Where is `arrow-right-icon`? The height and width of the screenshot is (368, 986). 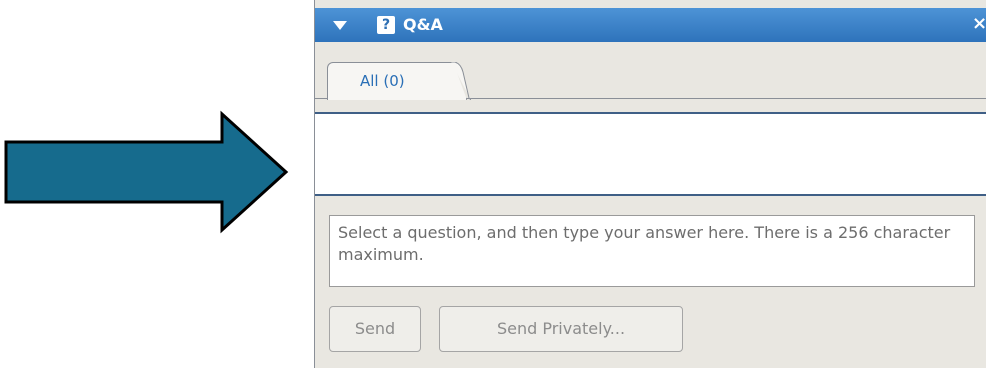 arrow-right-icon is located at coordinates (146, 172).